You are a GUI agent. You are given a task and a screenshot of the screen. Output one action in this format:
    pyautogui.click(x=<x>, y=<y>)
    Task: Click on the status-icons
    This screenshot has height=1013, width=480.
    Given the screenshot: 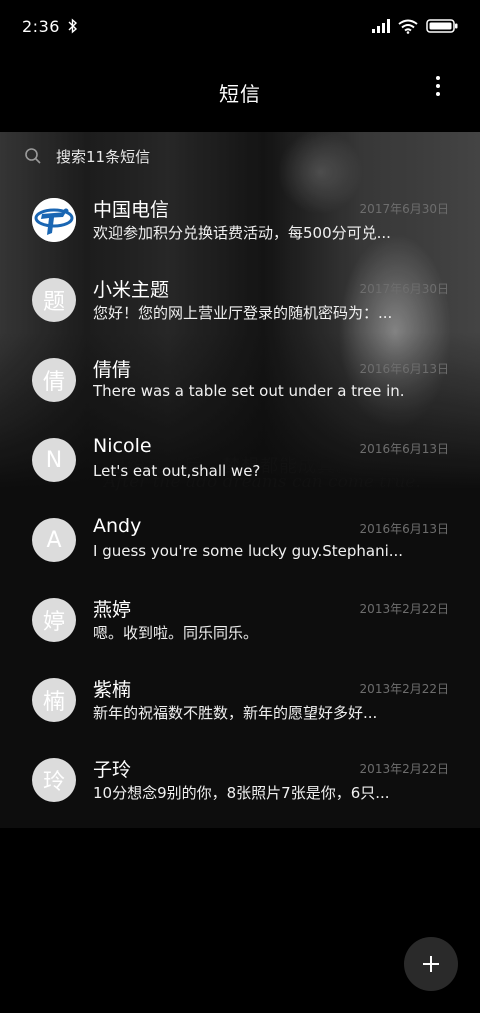 What is the action you would take?
    pyautogui.click(x=415, y=26)
    